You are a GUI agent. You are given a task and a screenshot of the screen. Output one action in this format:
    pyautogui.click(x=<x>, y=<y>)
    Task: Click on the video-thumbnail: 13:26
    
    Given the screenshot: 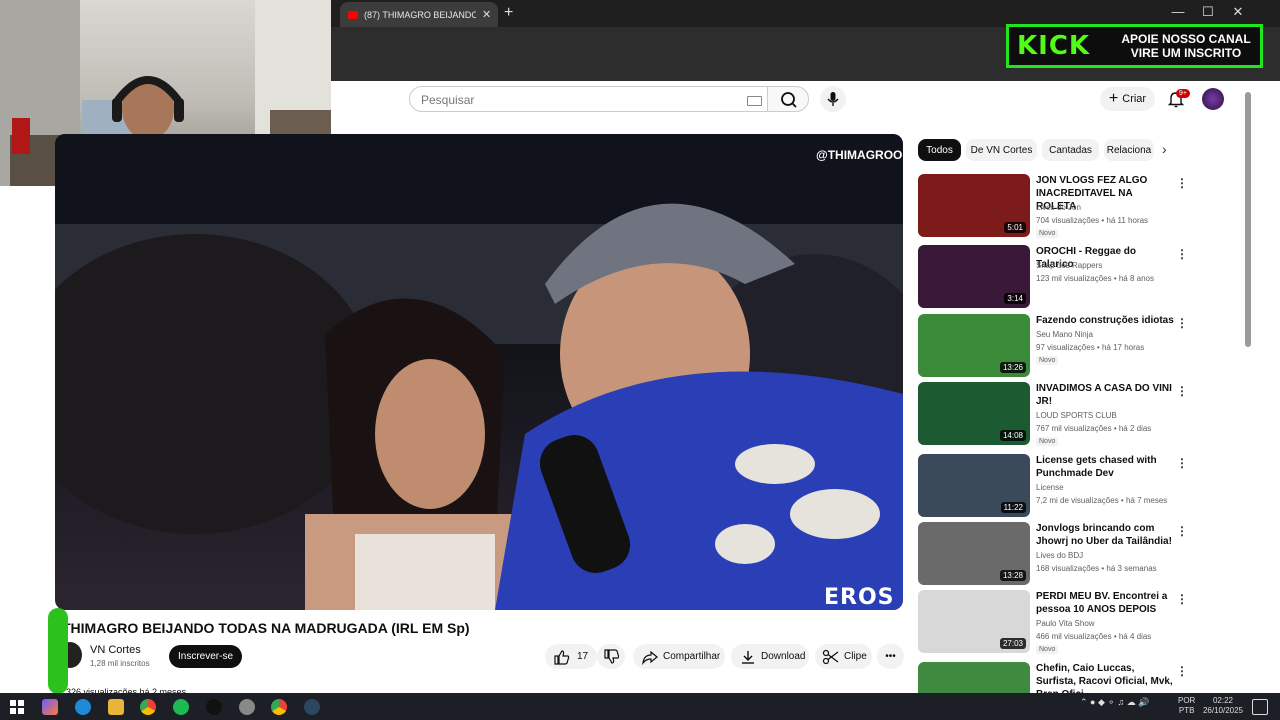 What is the action you would take?
    pyautogui.click(x=974, y=345)
    